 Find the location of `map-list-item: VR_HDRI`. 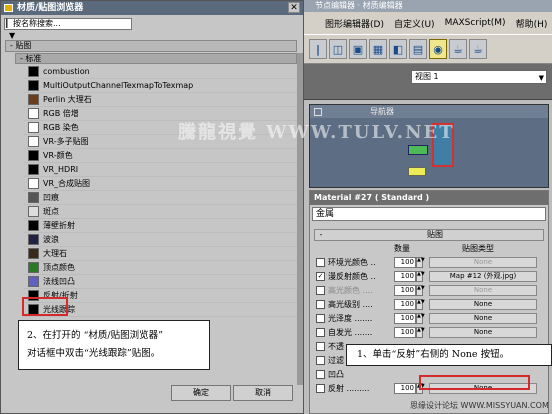

map-list-item: VR_HDRI is located at coordinates (160, 170).